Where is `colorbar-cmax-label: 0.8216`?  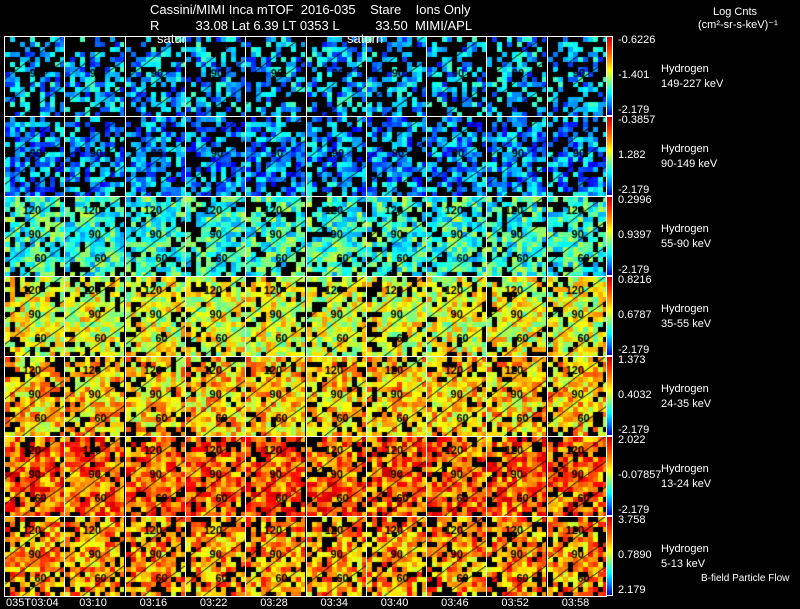 colorbar-cmax-label: 0.8216 is located at coordinates (635, 280).